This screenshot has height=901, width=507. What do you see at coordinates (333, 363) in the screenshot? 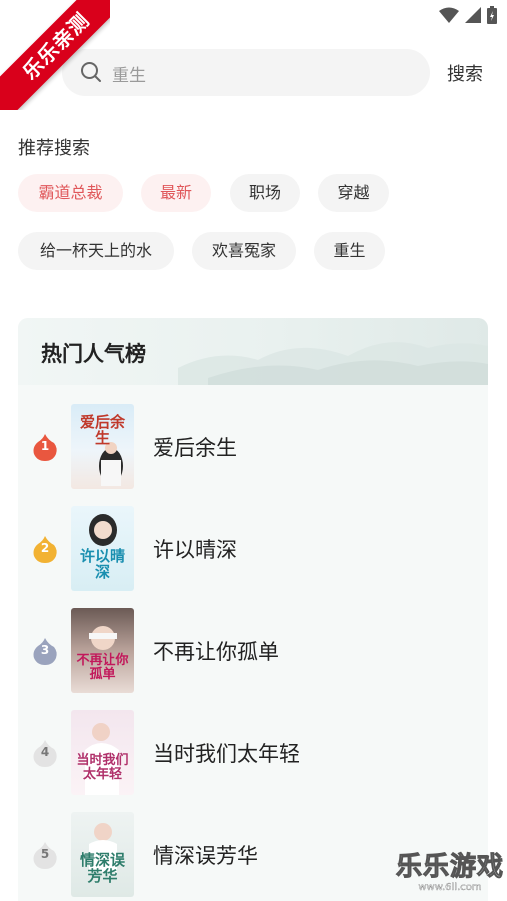
I see `mountain-decoration` at bounding box center [333, 363].